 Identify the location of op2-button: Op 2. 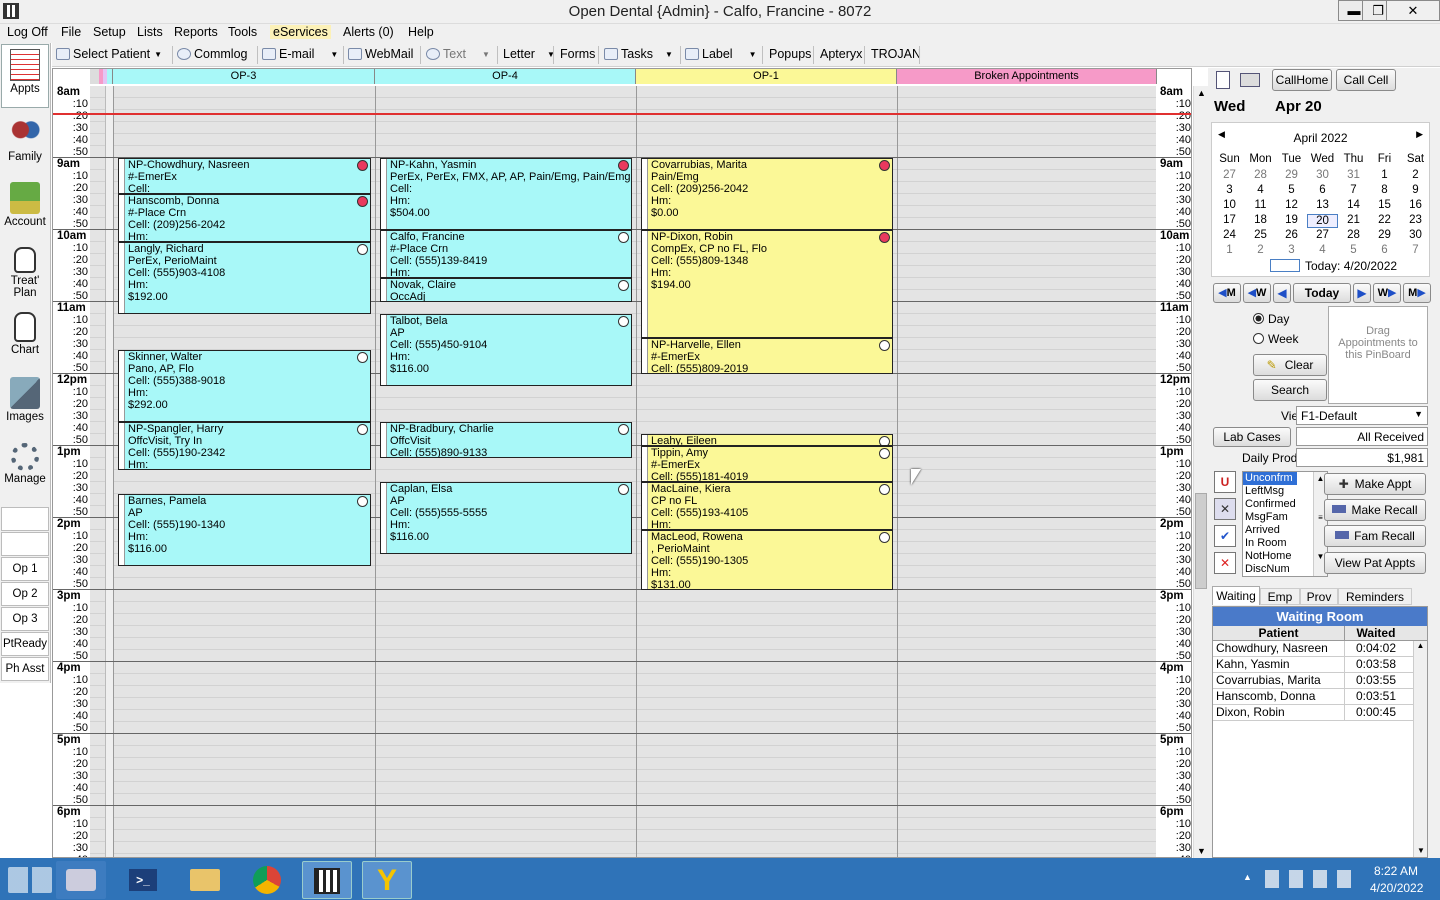
(25, 594).